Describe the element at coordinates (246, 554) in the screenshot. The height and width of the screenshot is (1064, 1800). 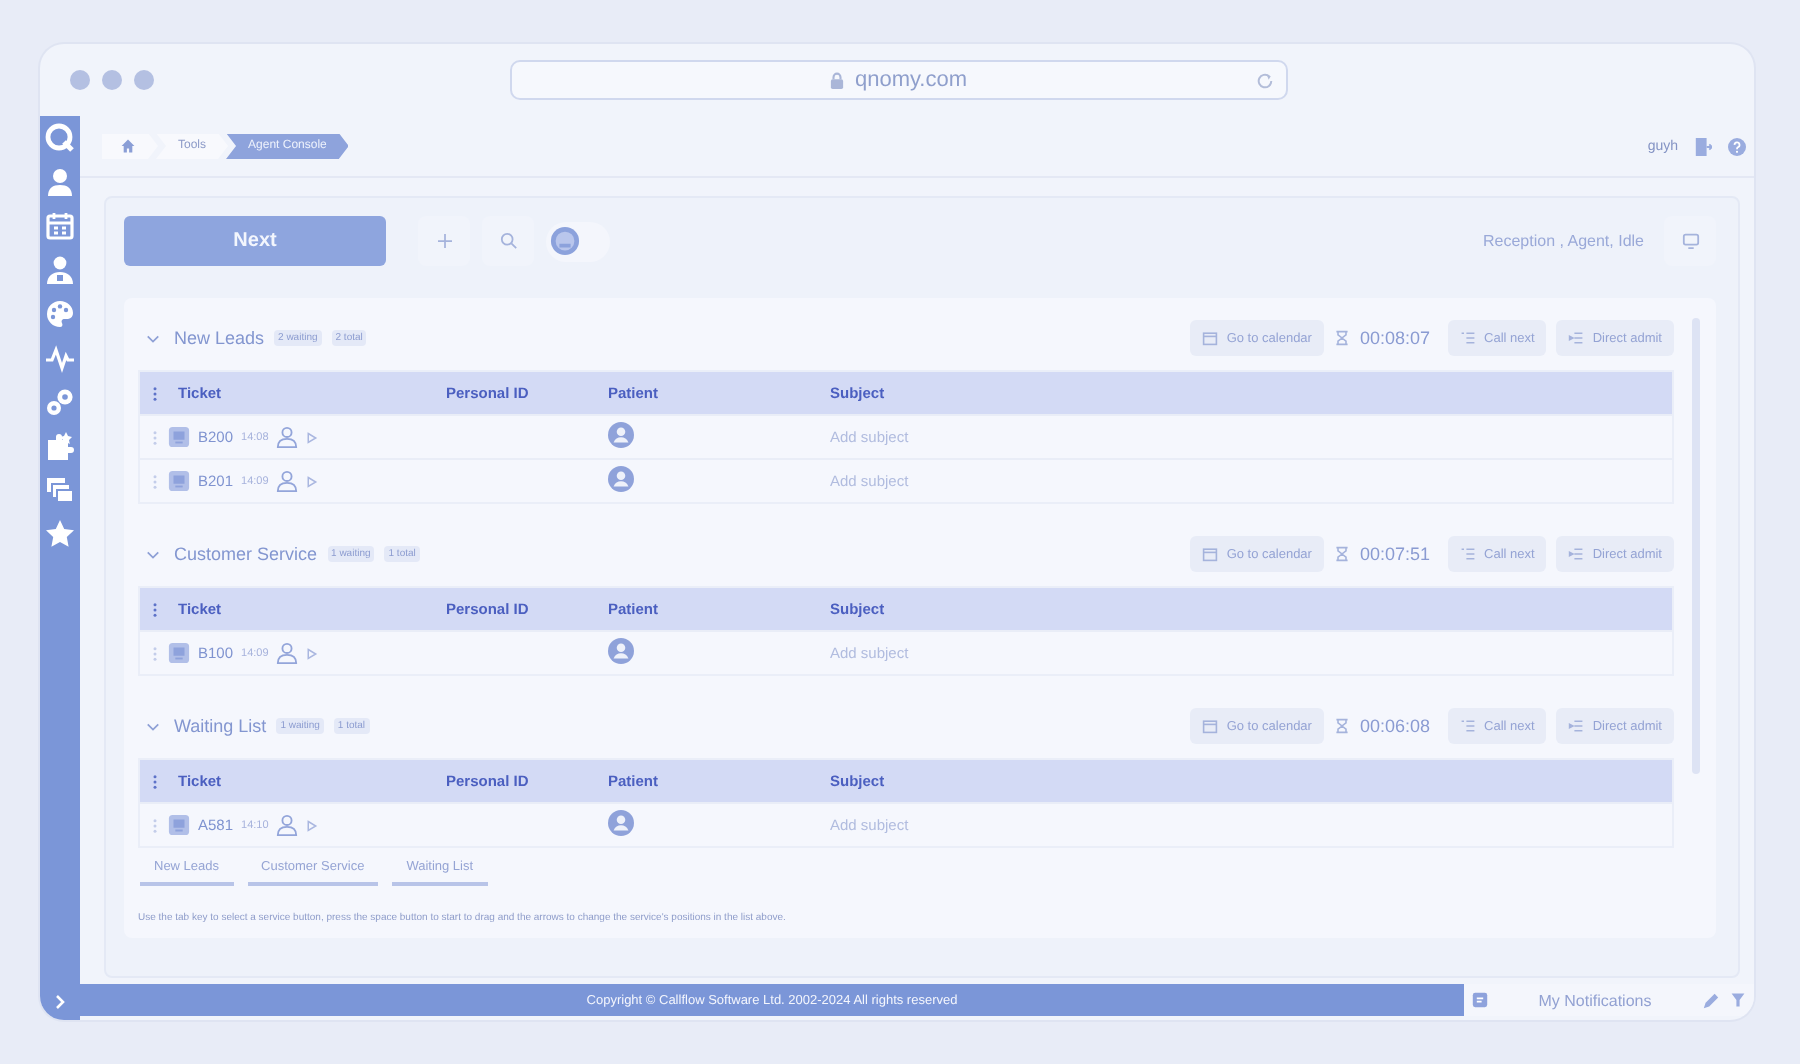
I see `section-title: Customer Service` at that location.